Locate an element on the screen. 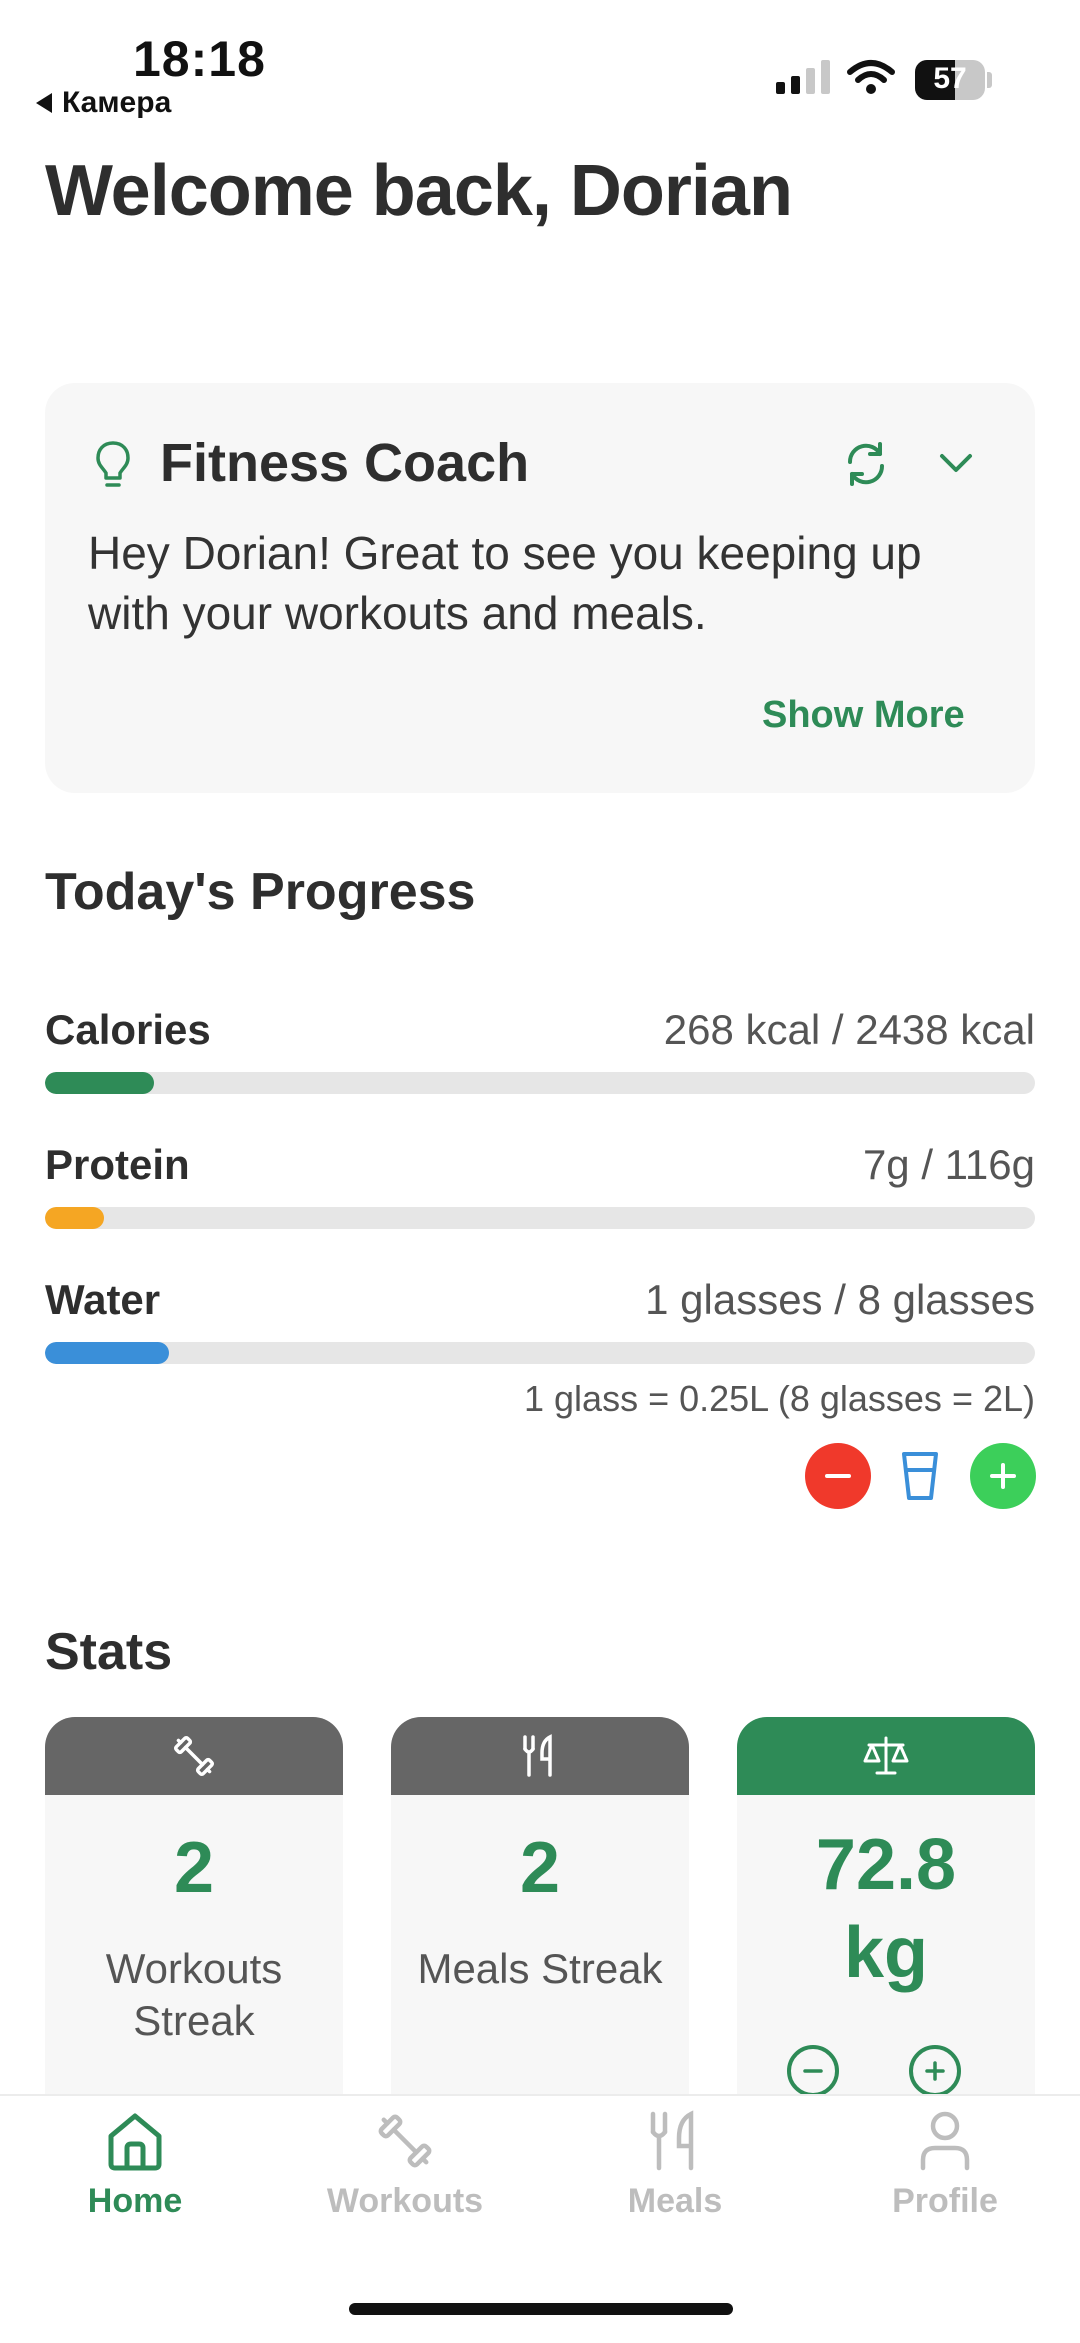 The width and height of the screenshot is (1080, 2343). tab-home-label: Home is located at coordinates (135, 2201).